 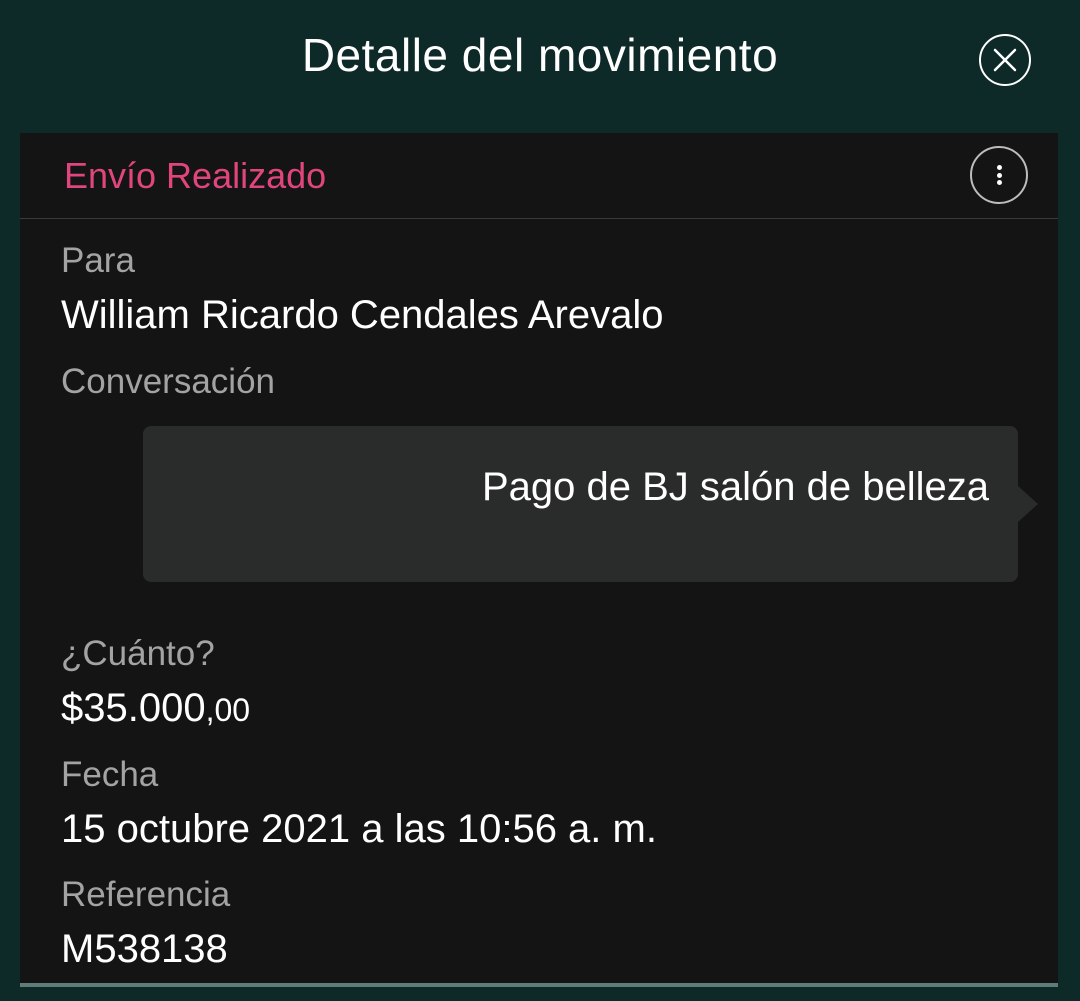 I want to click on amount-value: $35.000,00, so click(x=155, y=708).